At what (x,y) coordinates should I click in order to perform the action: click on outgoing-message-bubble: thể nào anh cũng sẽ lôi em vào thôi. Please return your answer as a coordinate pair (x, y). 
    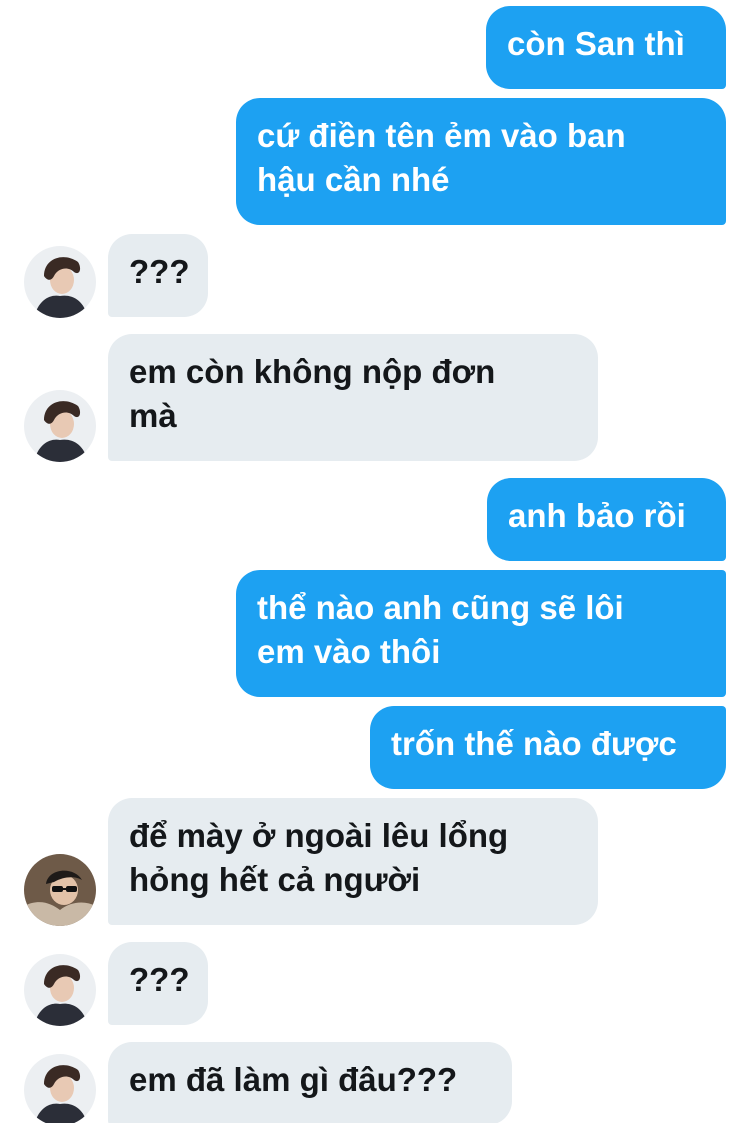
    Looking at the image, I should click on (481, 633).